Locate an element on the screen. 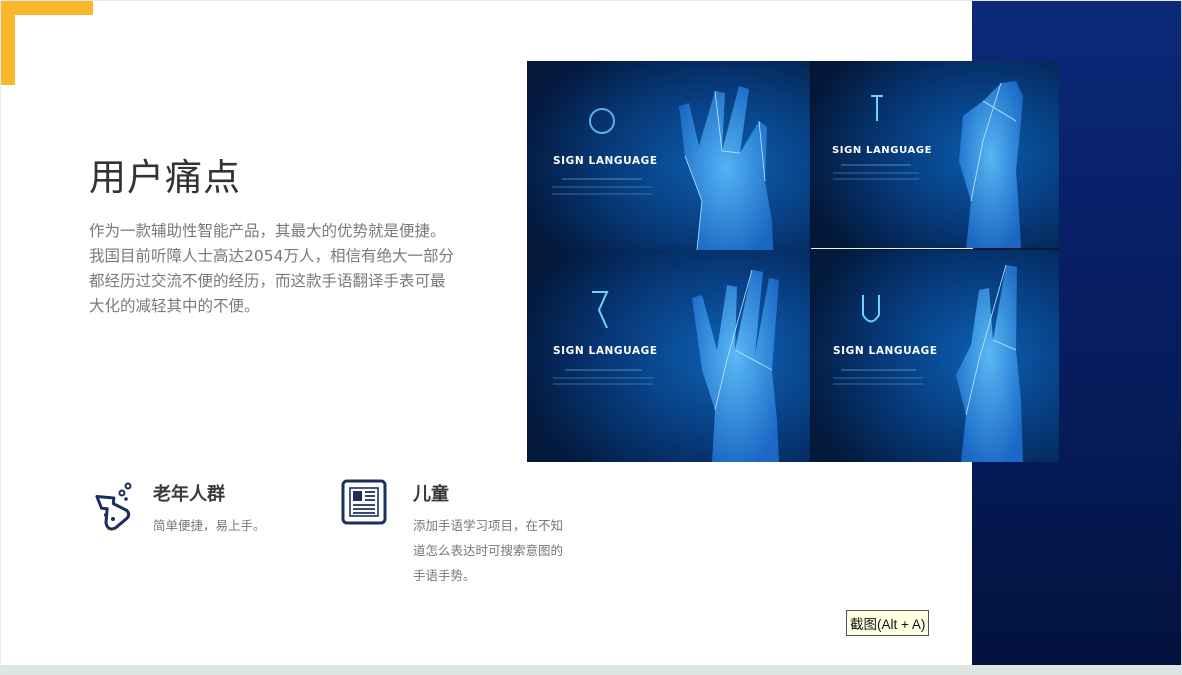 The width and height of the screenshot is (1182, 675). yellow-corner-accent is located at coordinates (47, 43).